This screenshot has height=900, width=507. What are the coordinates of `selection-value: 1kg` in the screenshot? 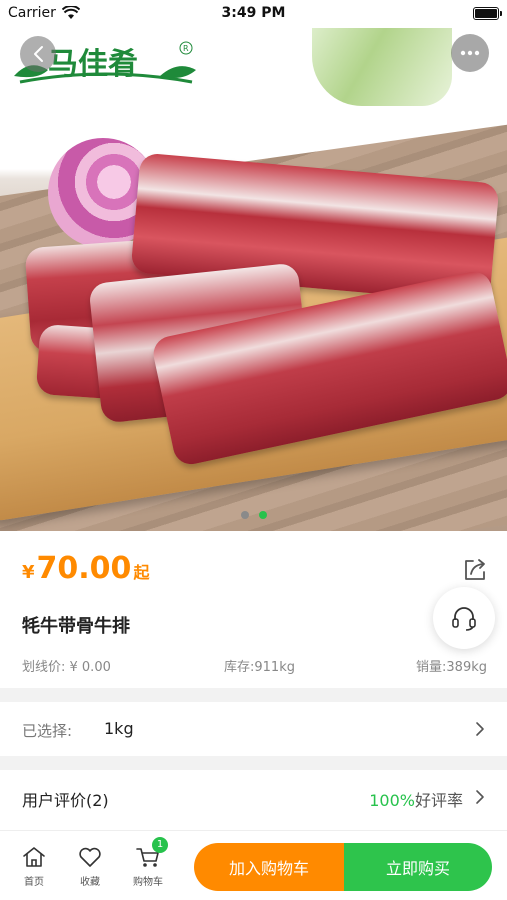 It's located at (119, 728).